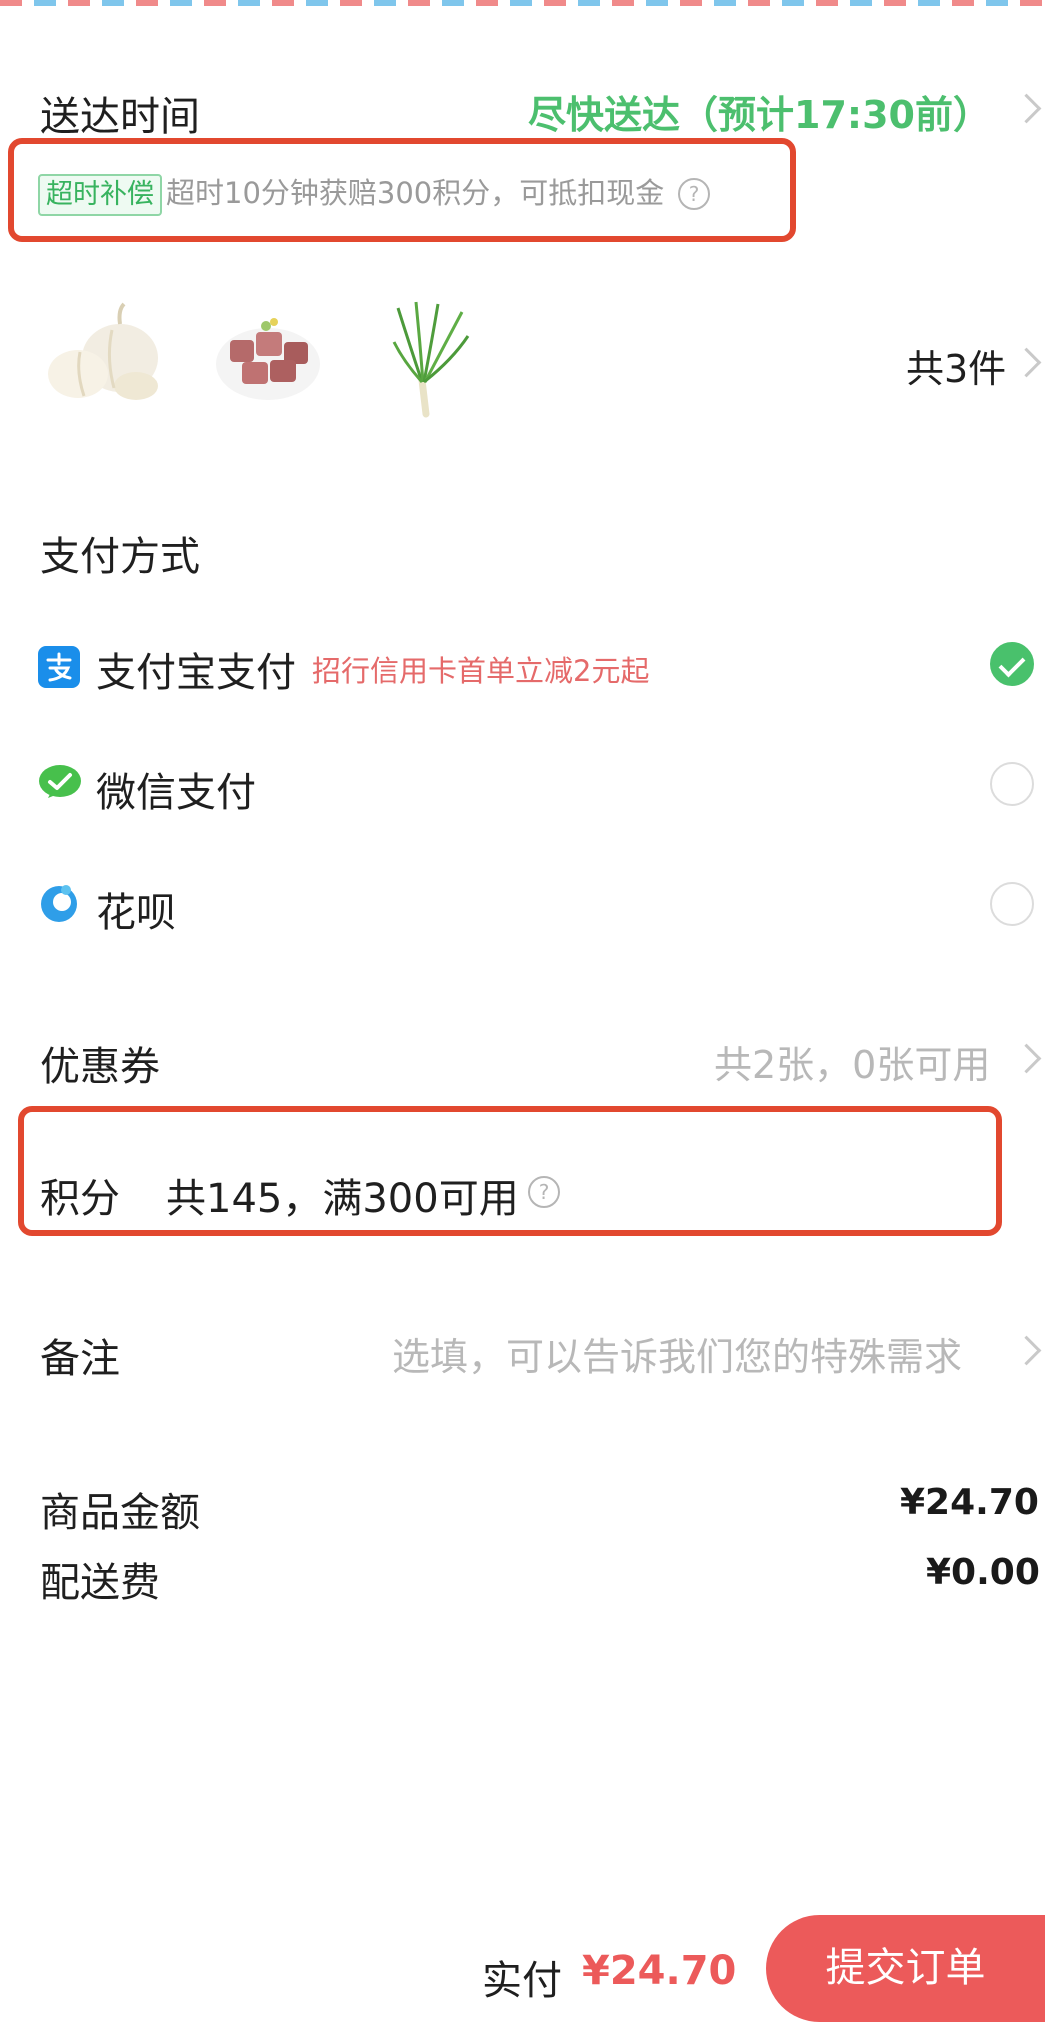  Describe the element at coordinates (522, 1981) in the screenshot. I see `paid-label: 实付` at that location.